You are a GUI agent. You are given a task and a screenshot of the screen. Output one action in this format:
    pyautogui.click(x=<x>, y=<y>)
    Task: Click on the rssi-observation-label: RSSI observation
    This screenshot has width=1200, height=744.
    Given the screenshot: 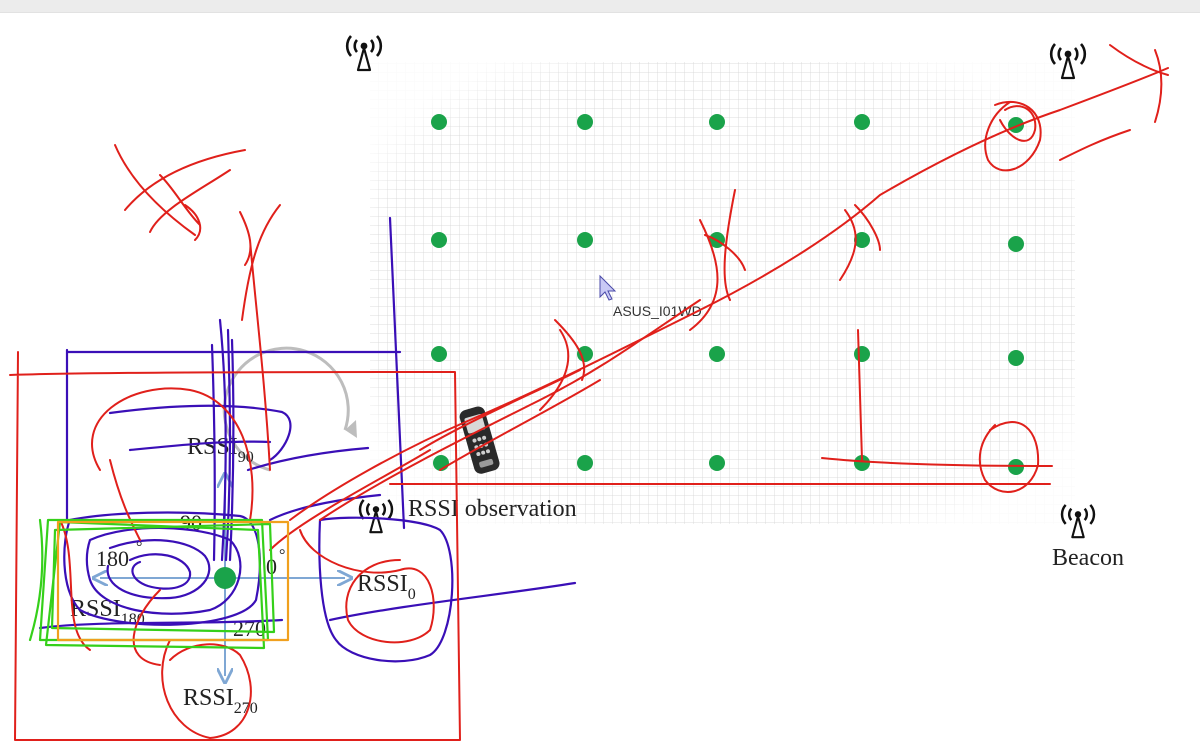 What is the action you would take?
    pyautogui.click(x=492, y=509)
    